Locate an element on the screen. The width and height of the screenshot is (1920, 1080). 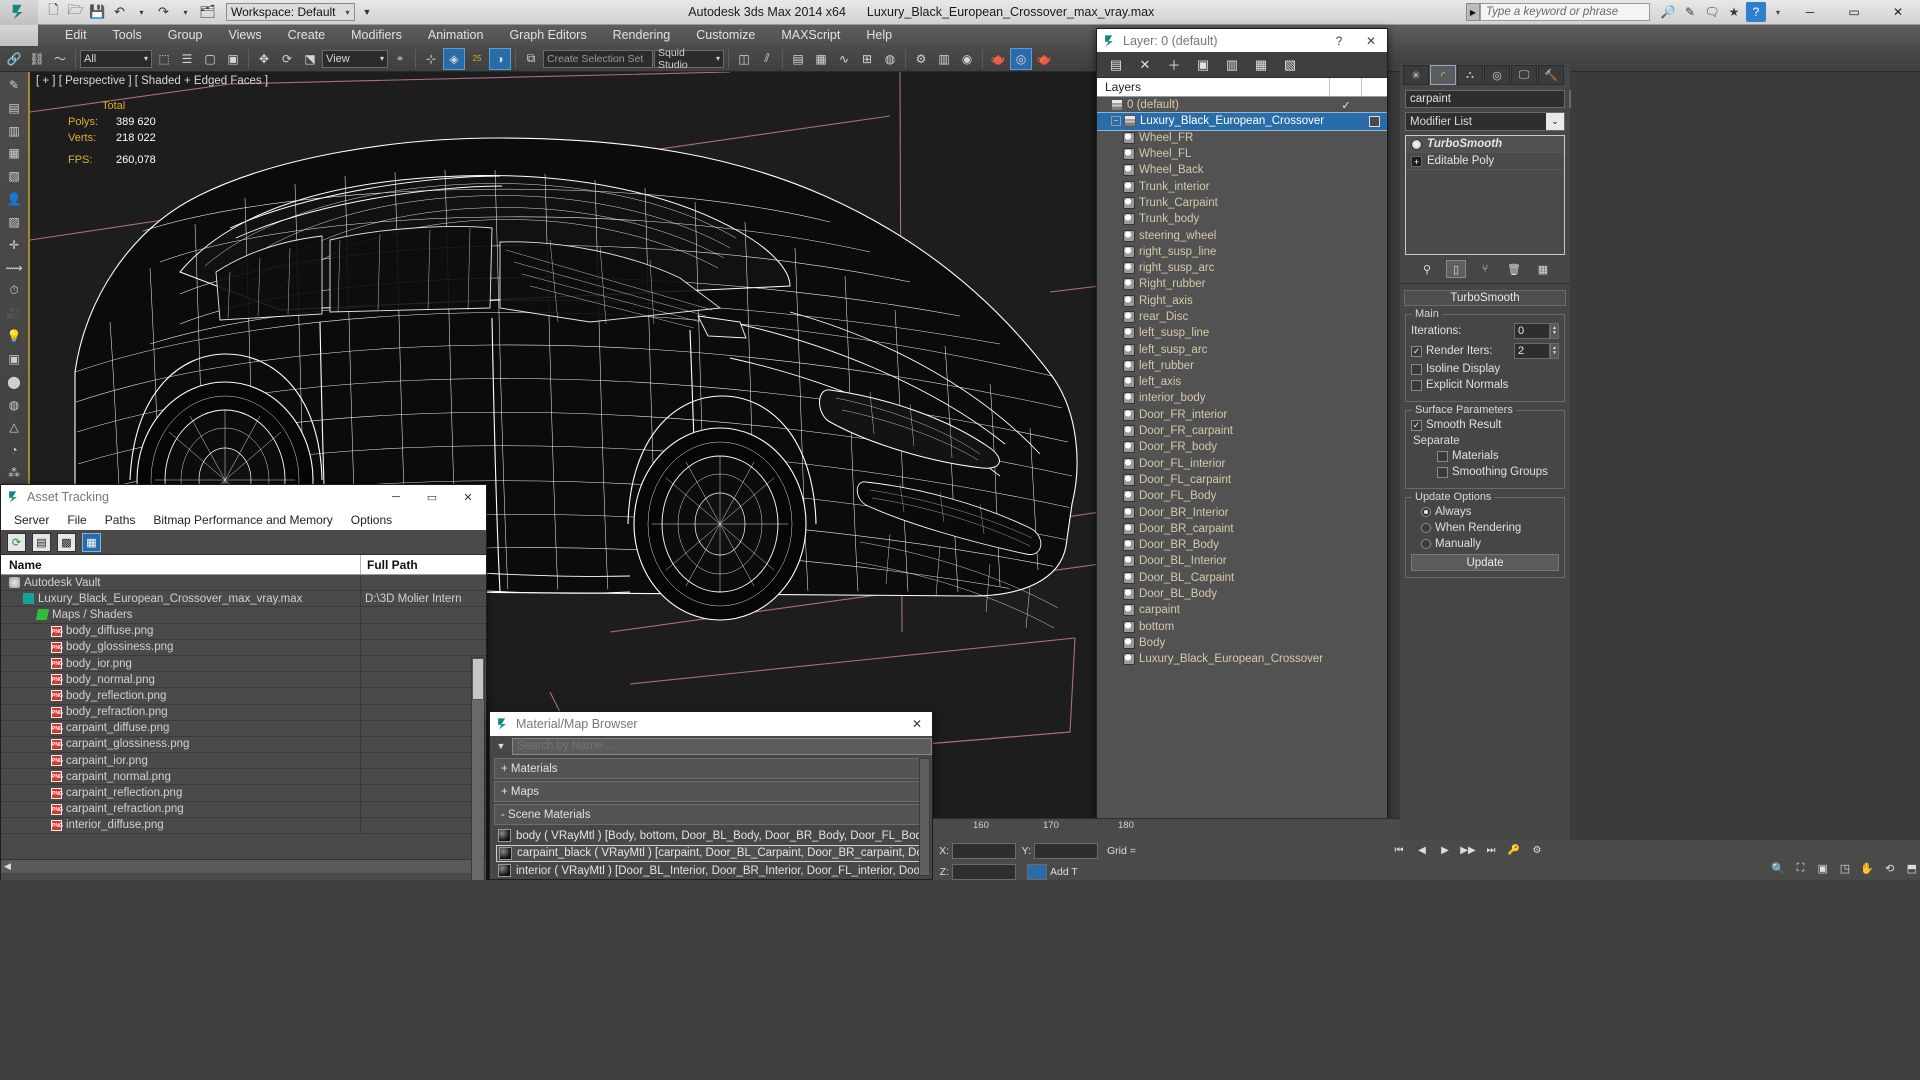
pencil-tool-icon: ✎ is located at coordinates (14, 85).